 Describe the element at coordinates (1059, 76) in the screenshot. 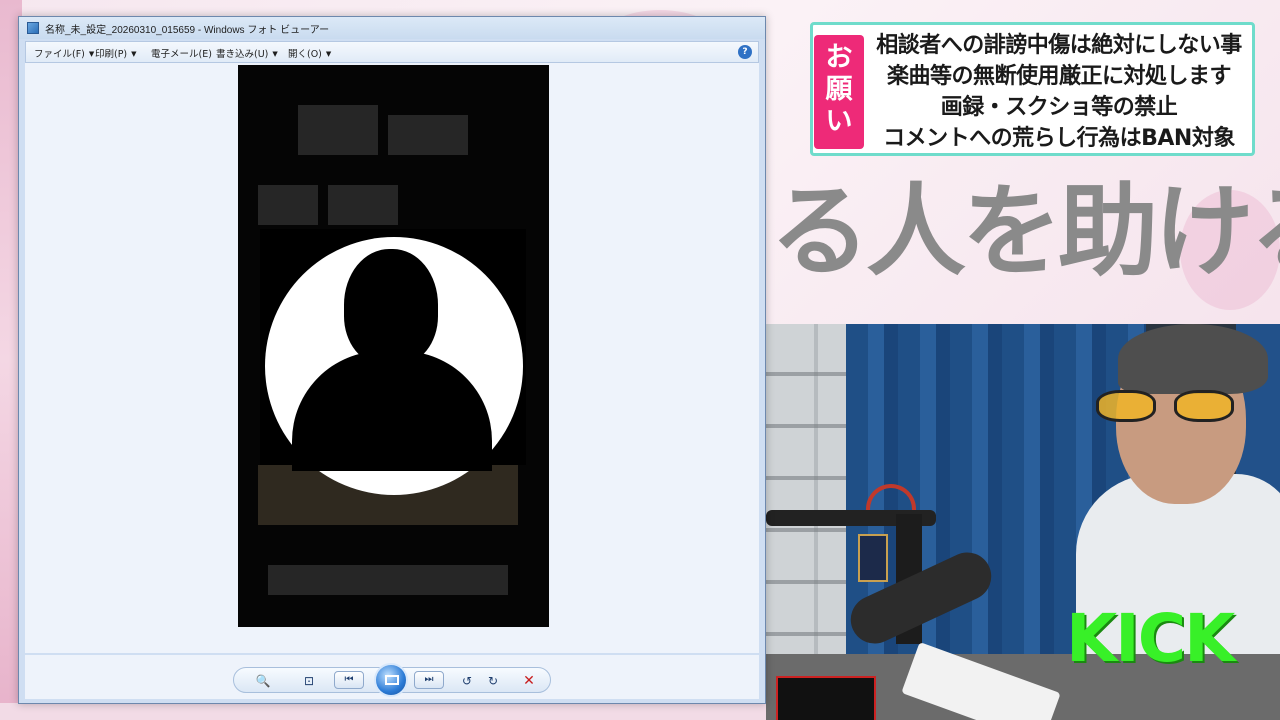

I see `notice-line: 楽曲等の無断使用厳正に対処します` at that location.